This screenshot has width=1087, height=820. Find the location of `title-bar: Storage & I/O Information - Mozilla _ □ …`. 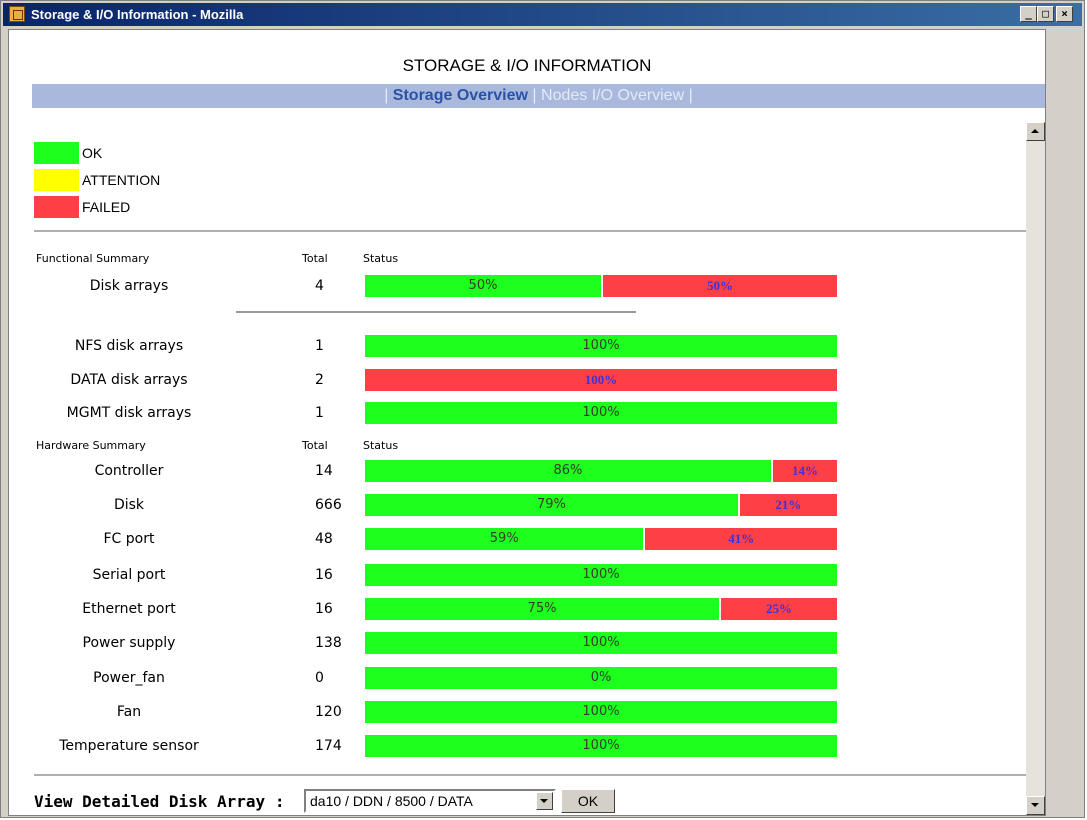

title-bar: Storage & I/O Information - Mozilla _ □ … is located at coordinates (542, 14).